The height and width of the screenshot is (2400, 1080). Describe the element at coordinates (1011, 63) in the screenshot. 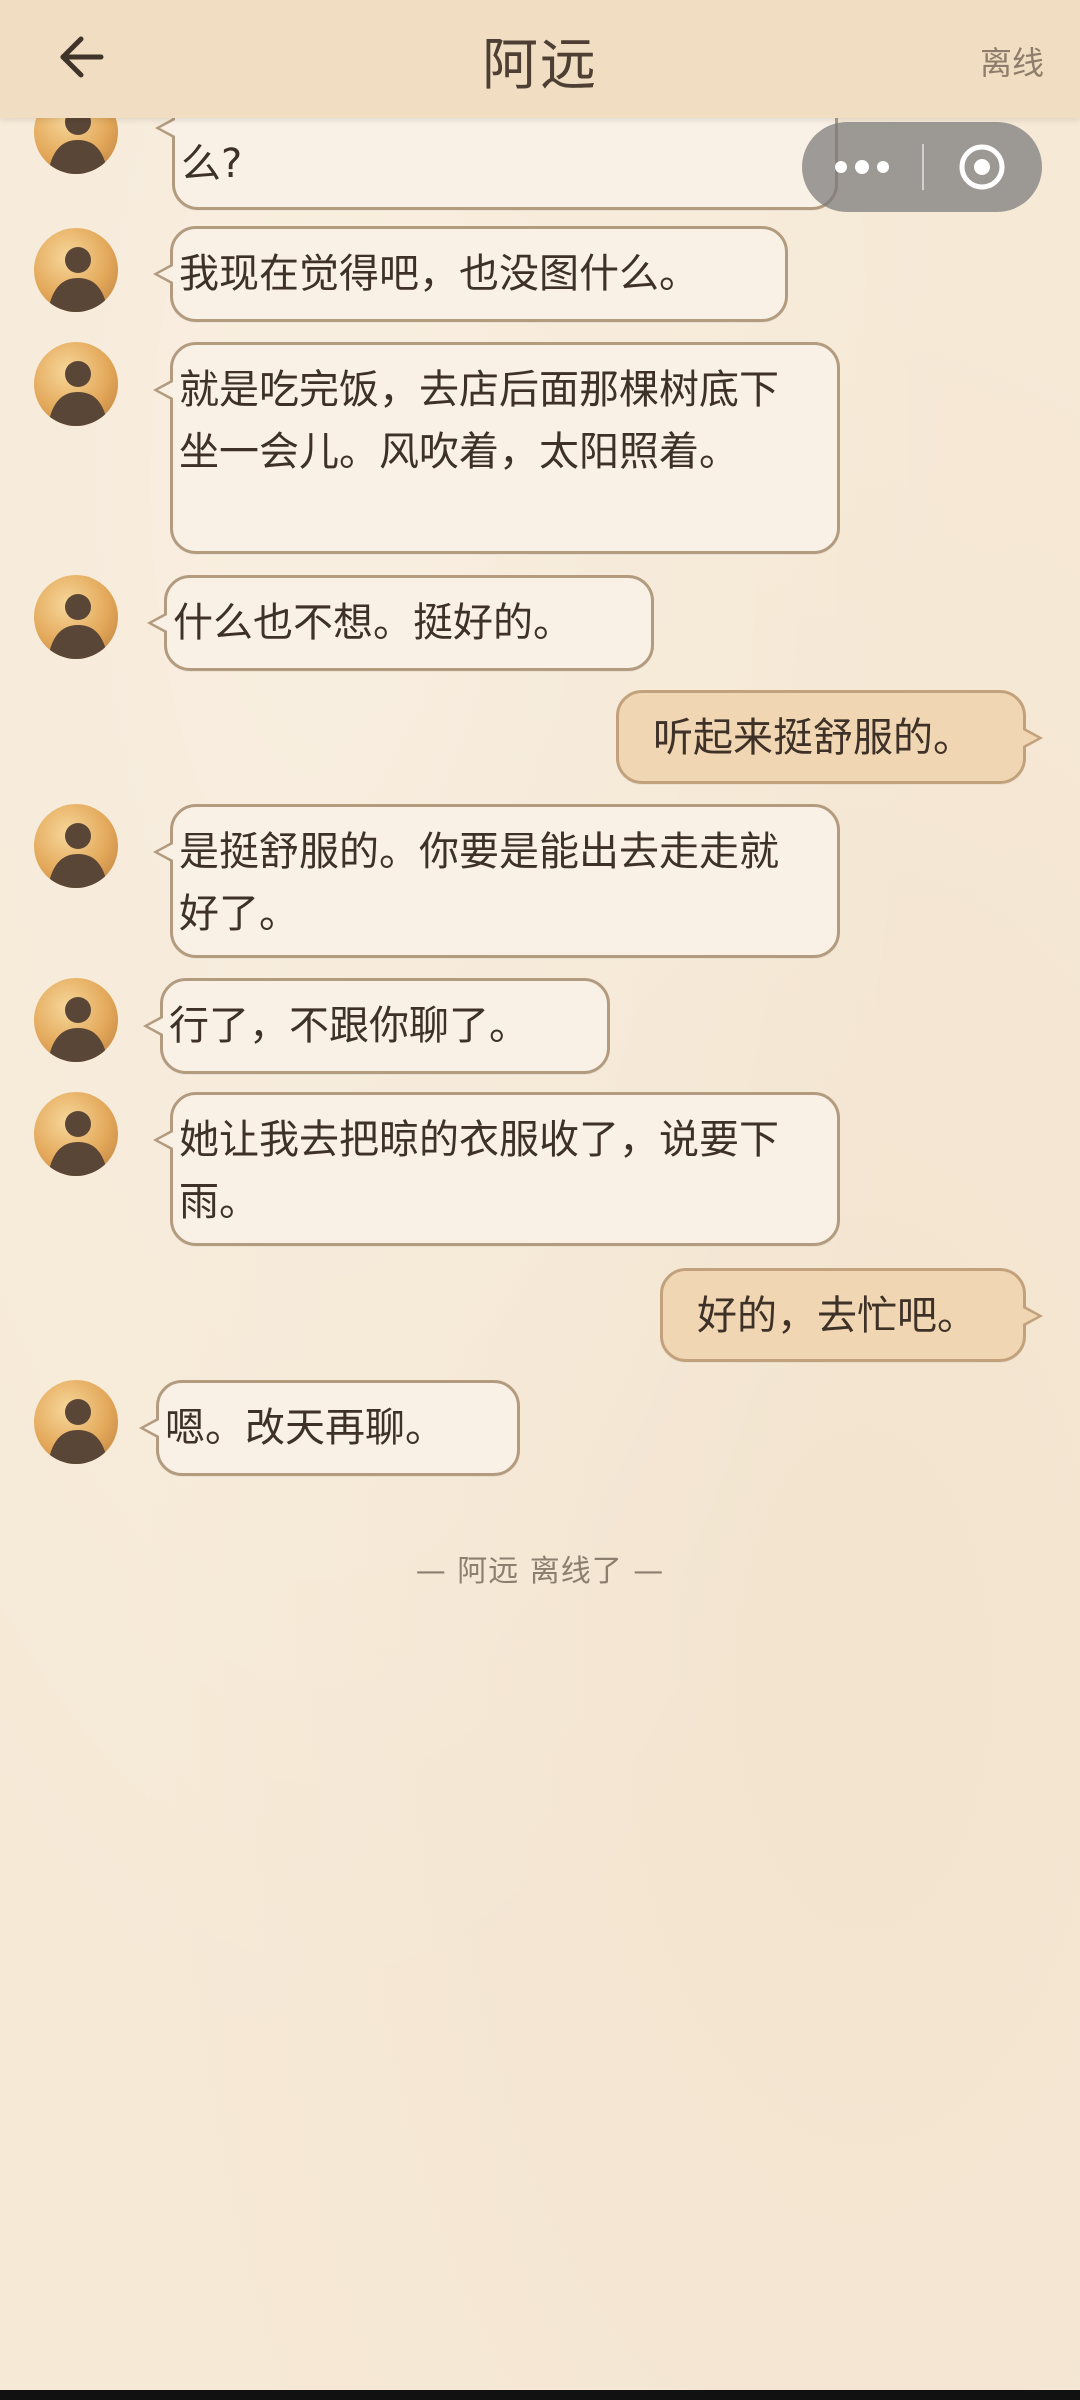

I see `online-status: 离线` at that location.